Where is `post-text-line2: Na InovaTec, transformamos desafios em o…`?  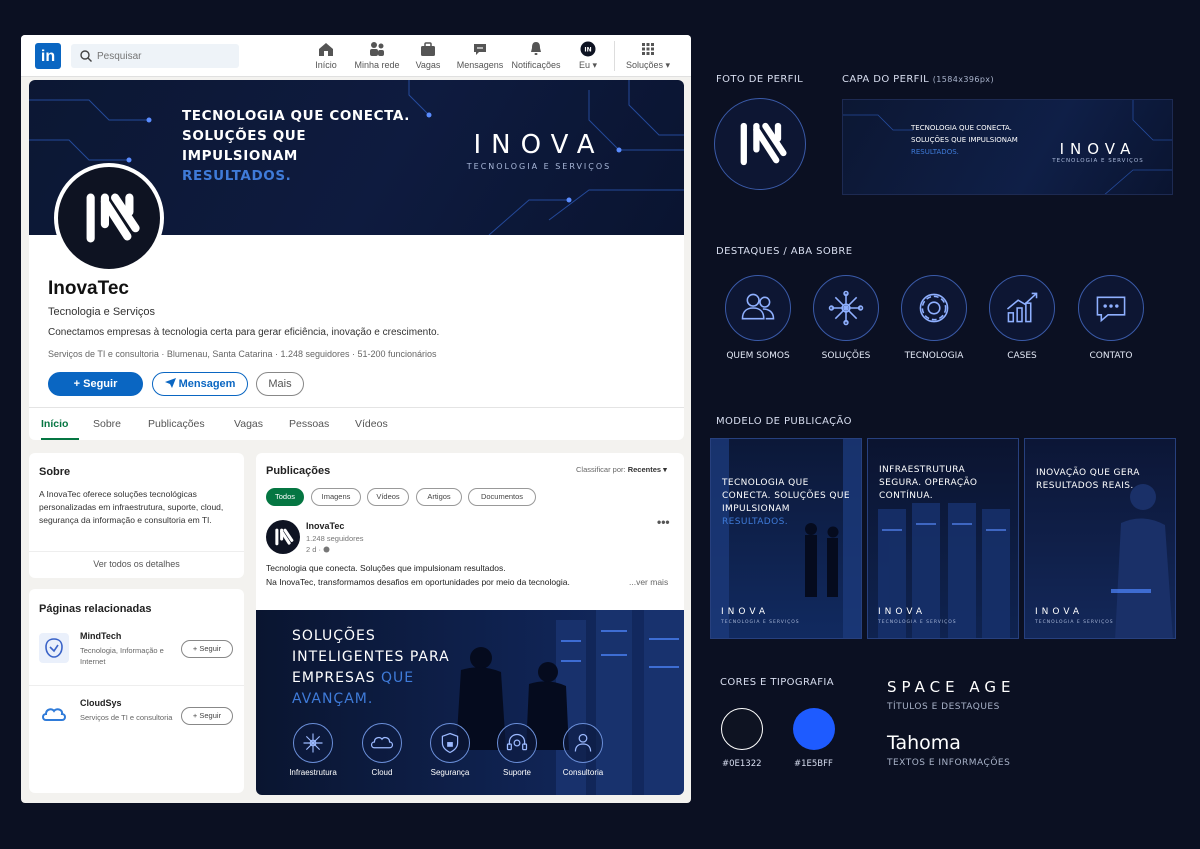 post-text-line2: Na InovaTec, transformamos desafios em o… is located at coordinates (418, 582).